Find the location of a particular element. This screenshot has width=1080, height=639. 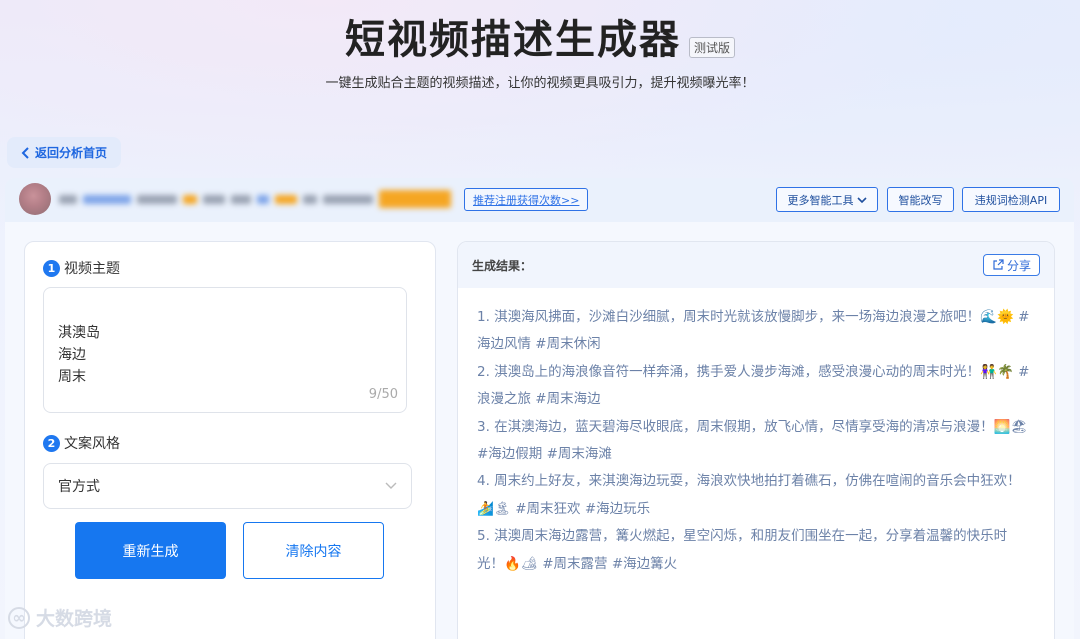

watermark-text: 大数跨境 is located at coordinates (74, 619).